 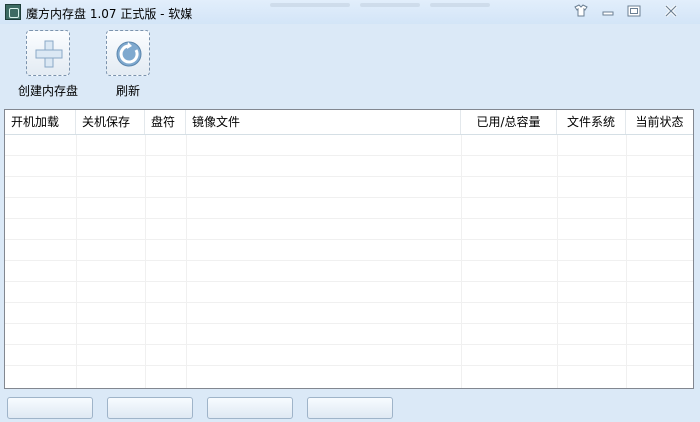 What do you see at coordinates (323, 122) in the screenshot?
I see `column-header-image-file: 镜像文件` at bounding box center [323, 122].